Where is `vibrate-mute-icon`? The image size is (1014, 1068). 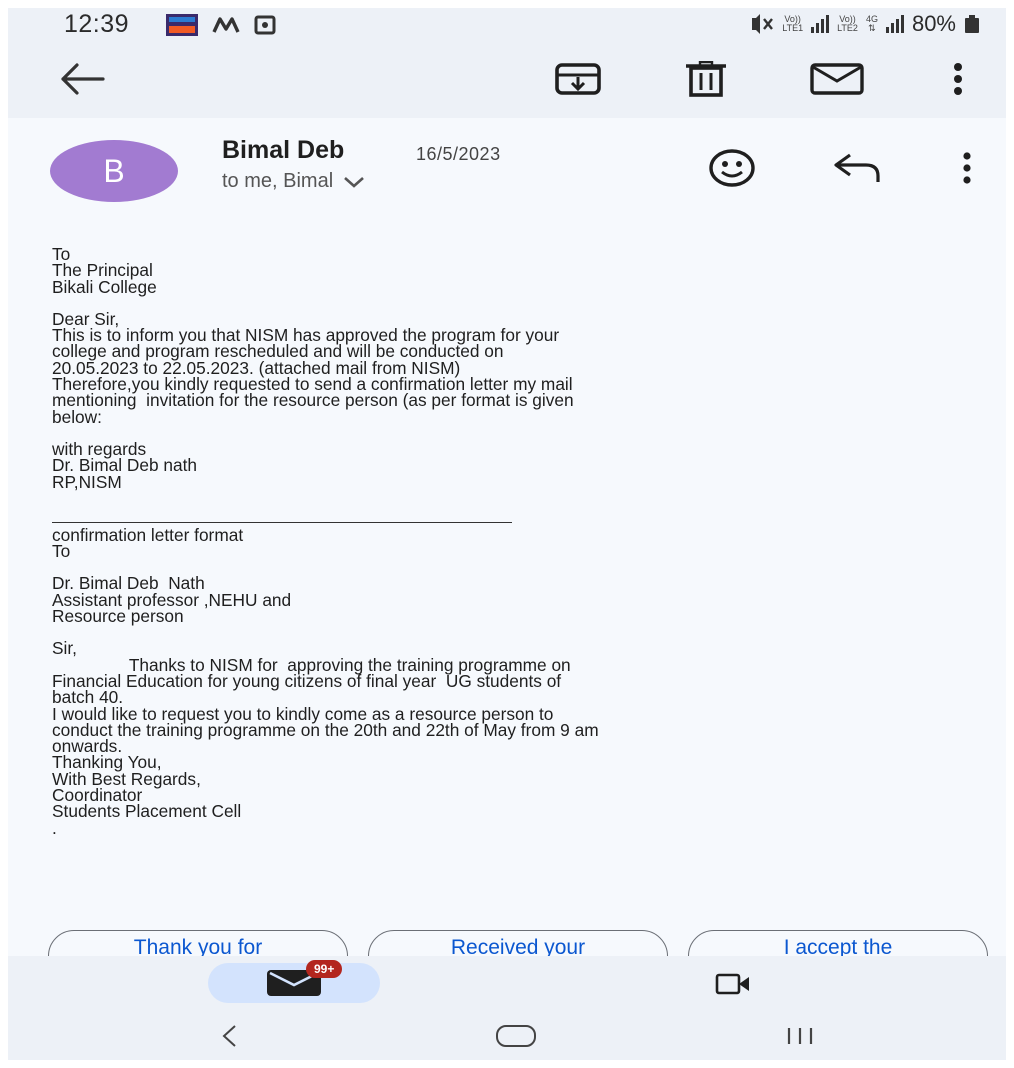
vibrate-mute-icon is located at coordinates (763, 24).